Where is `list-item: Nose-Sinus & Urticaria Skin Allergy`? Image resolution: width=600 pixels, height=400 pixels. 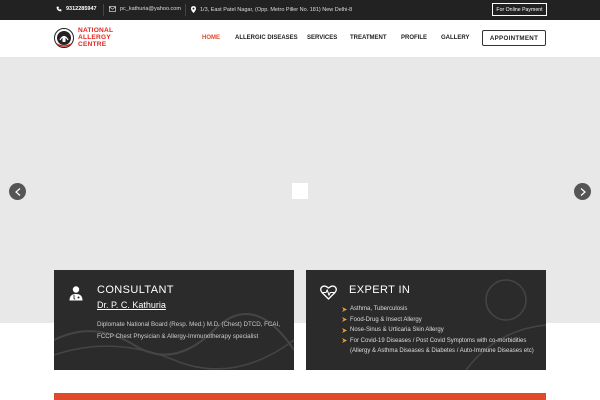 list-item: Nose-Sinus & Urticaria Skin Allergy is located at coordinates (442, 330).